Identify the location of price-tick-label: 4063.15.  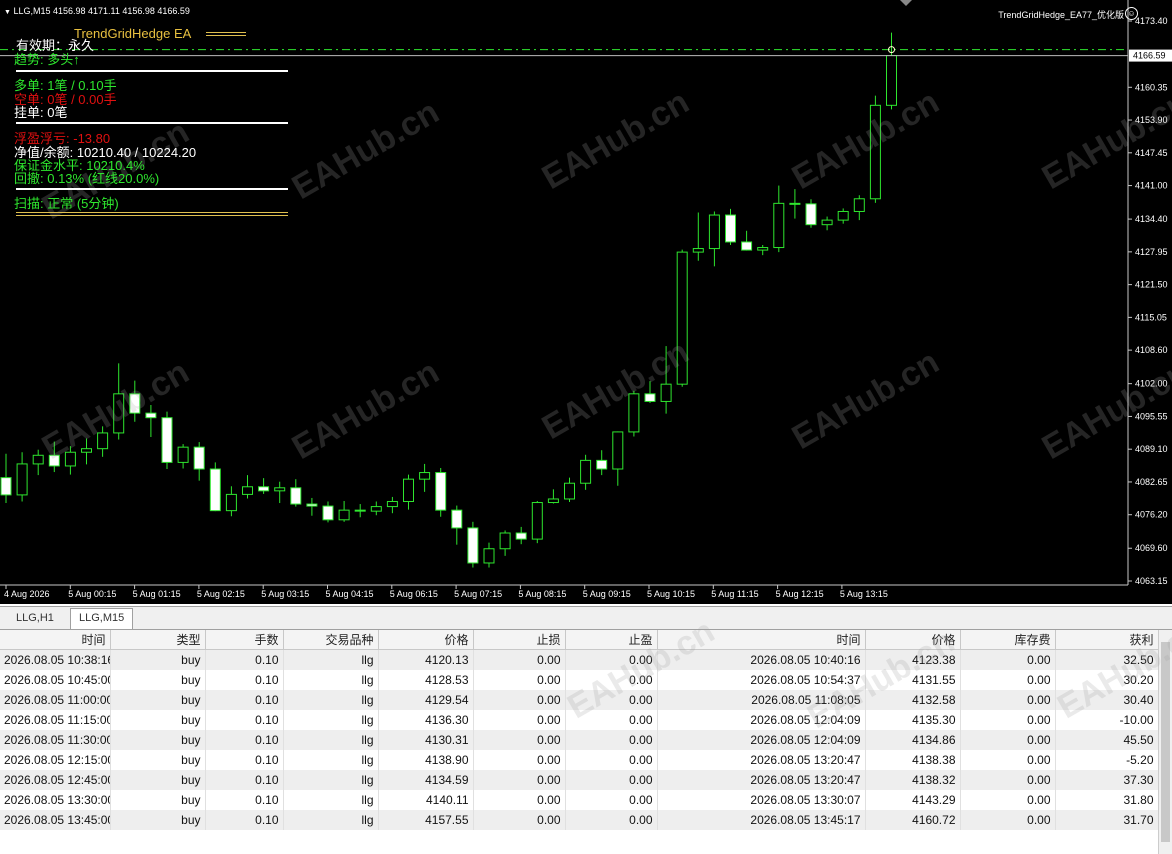
(1151, 581).